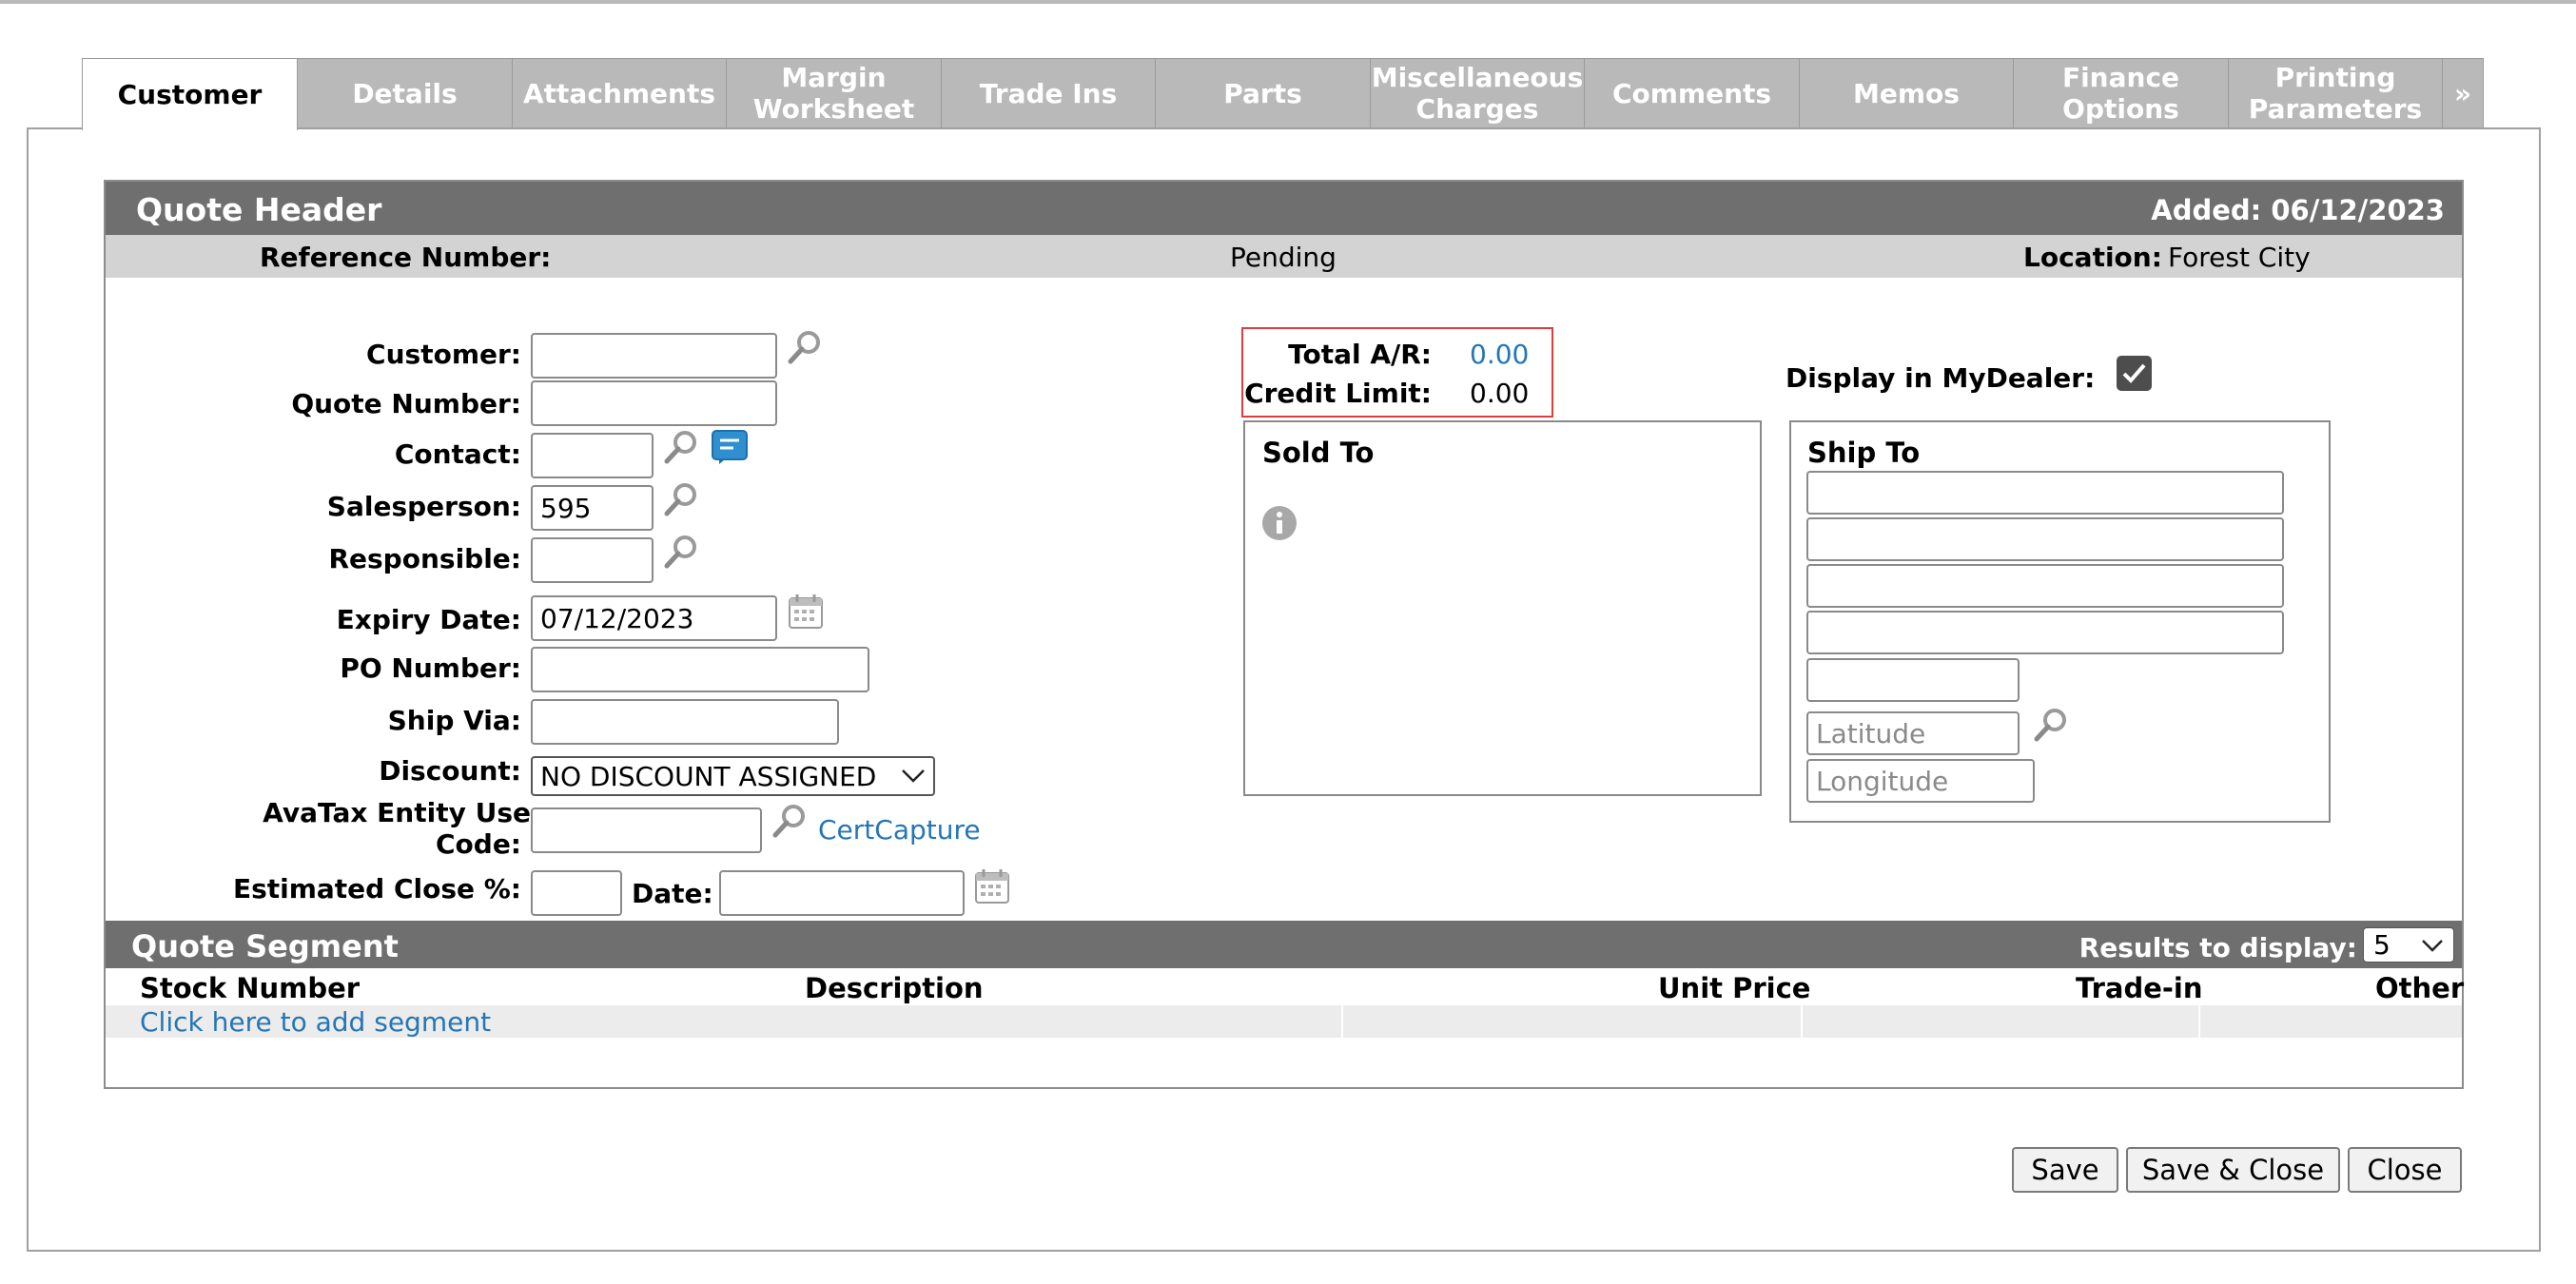 The width and height of the screenshot is (2576, 1284). I want to click on tab-more-glyph: », so click(2462, 93).